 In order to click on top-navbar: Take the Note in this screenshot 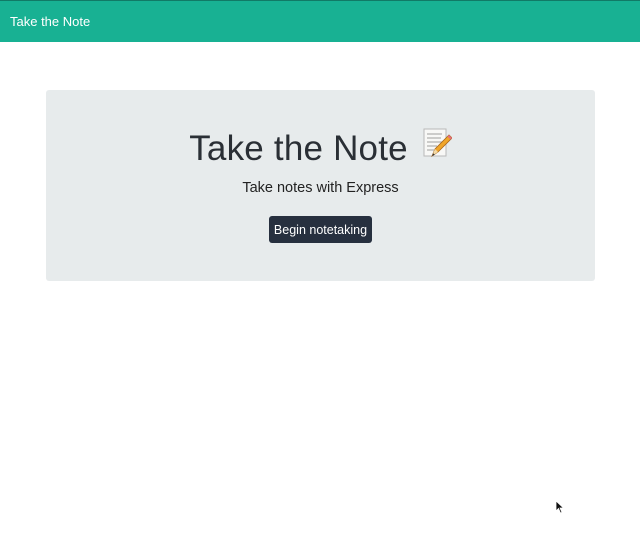, I will do `click(320, 21)`.